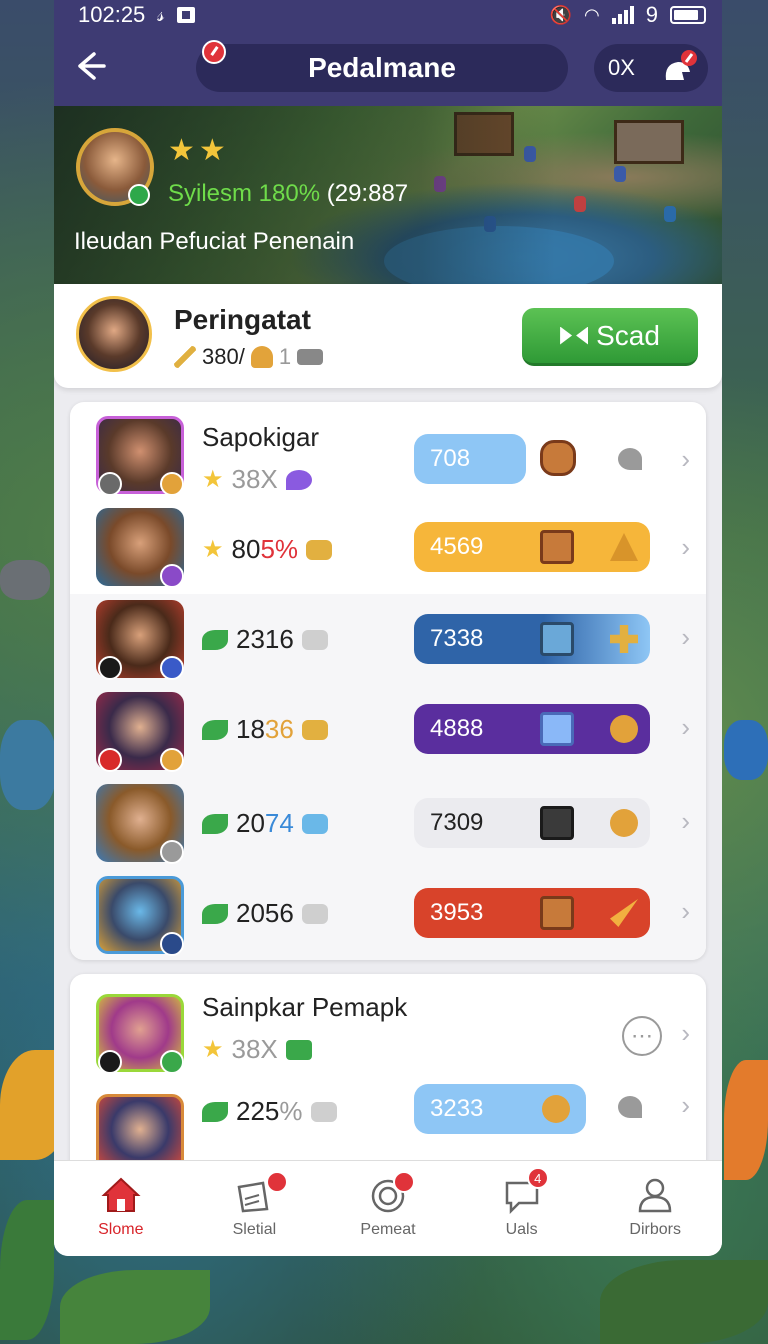  What do you see at coordinates (532, 823) in the screenshot?
I see `value-pill: 7309` at bounding box center [532, 823].